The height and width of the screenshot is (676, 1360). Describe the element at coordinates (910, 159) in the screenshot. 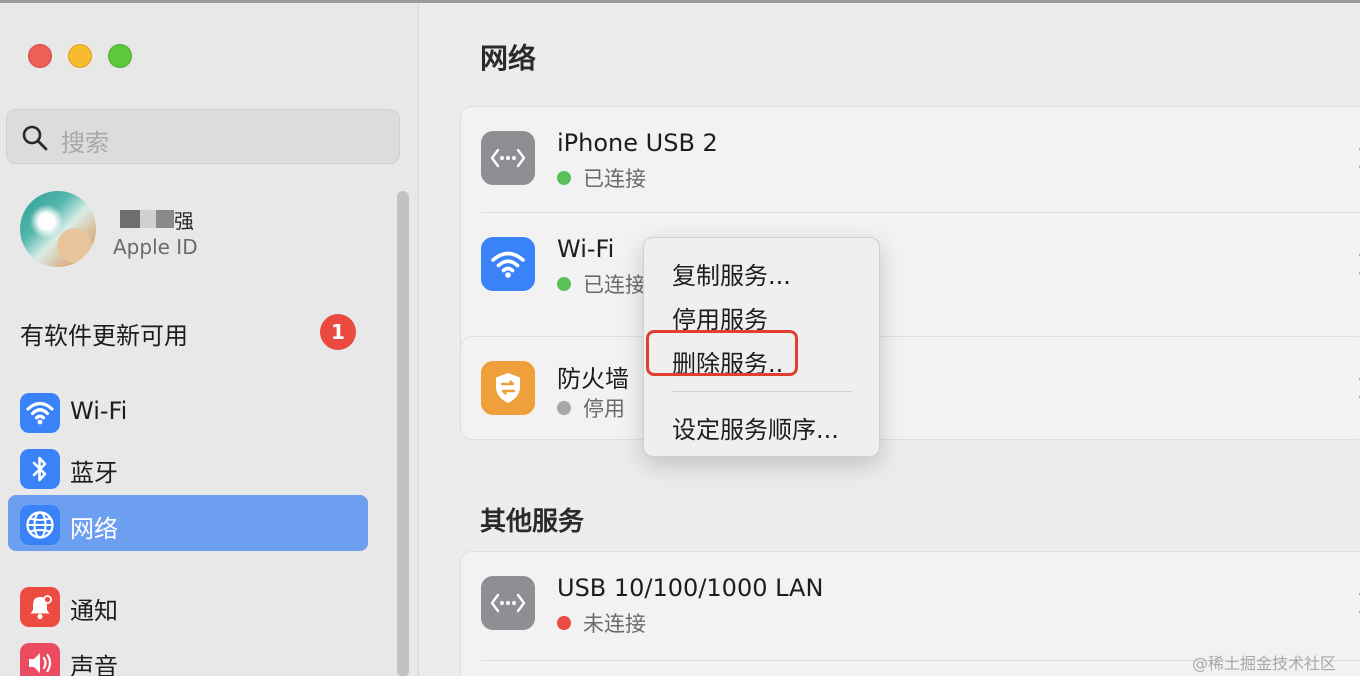

I see `service-row-iphone-usb: iPhone USB 2 已连接` at that location.